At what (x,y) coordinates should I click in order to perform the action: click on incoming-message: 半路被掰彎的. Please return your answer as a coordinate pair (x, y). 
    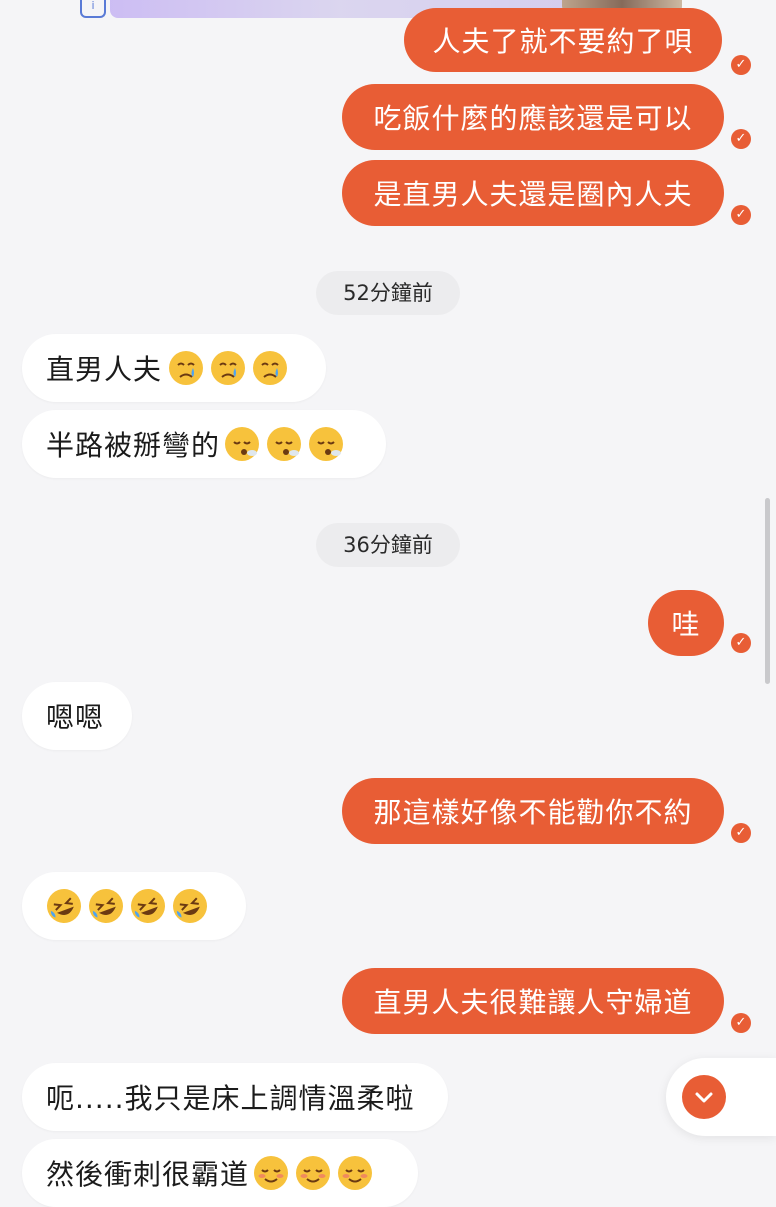
    Looking at the image, I should click on (204, 444).